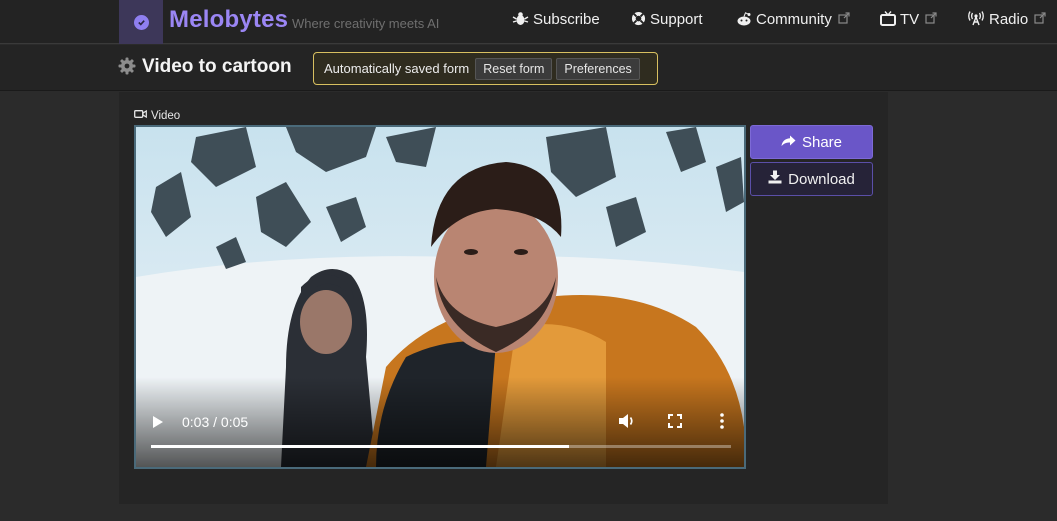 The height and width of the screenshot is (521, 1057). I want to click on nav-subscribe-label: Subscribe, so click(566, 19).